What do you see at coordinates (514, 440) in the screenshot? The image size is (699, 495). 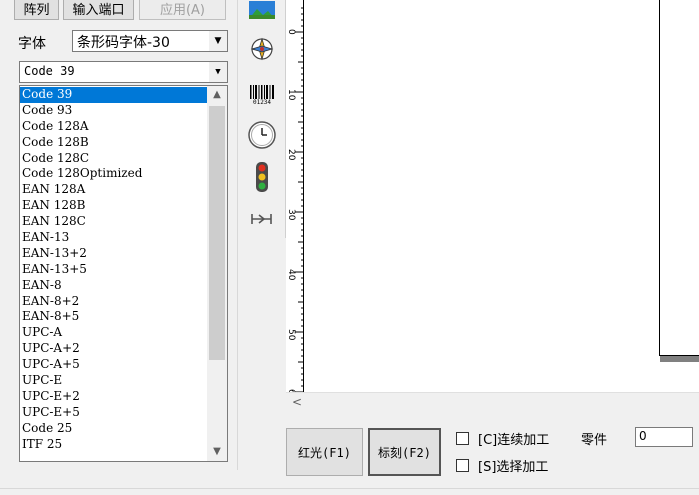 I see `continuous-label: [C]连续加工` at bounding box center [514, 440].